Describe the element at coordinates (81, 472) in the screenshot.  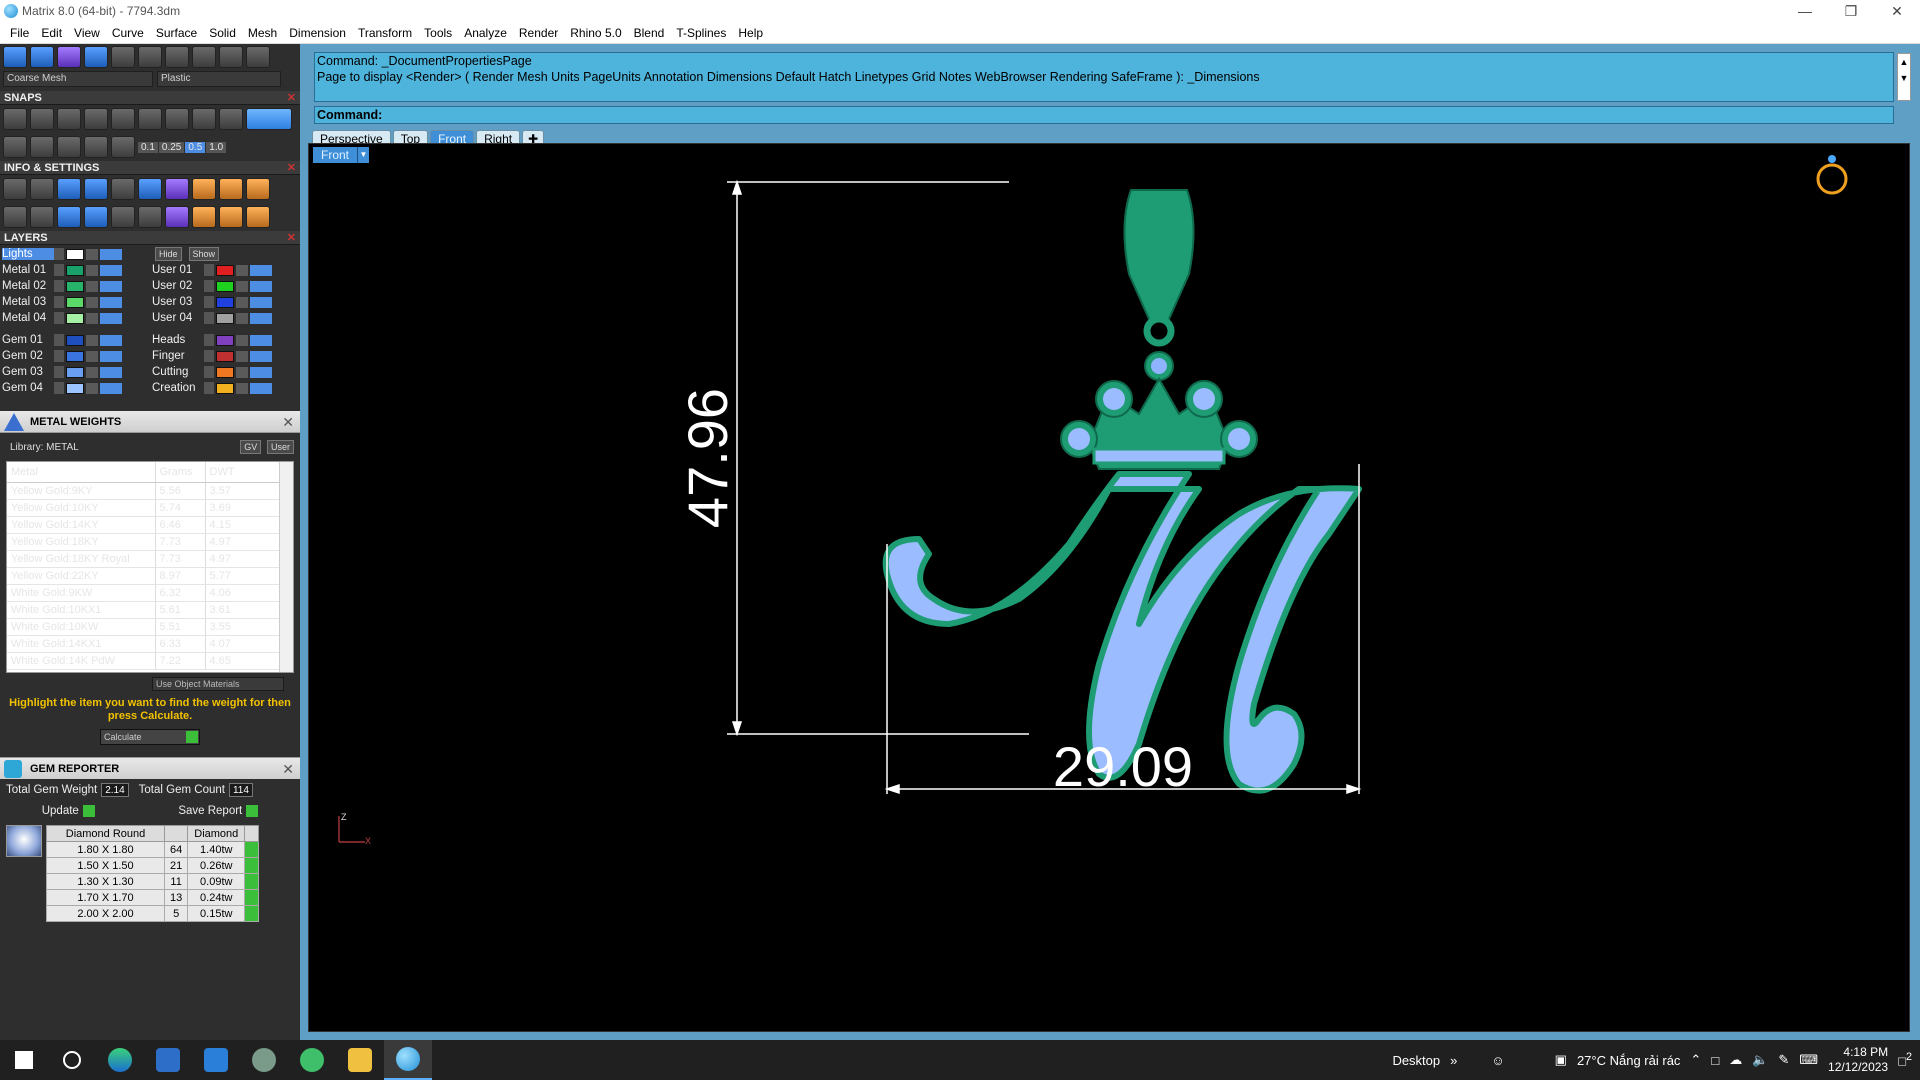
I see `col-metal: Metal` at that location.